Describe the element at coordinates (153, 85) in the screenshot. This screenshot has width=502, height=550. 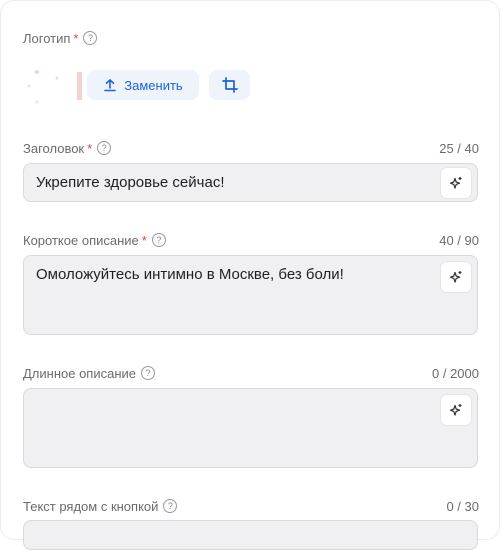
I see `replace-logo-label: Заменить` at that location.